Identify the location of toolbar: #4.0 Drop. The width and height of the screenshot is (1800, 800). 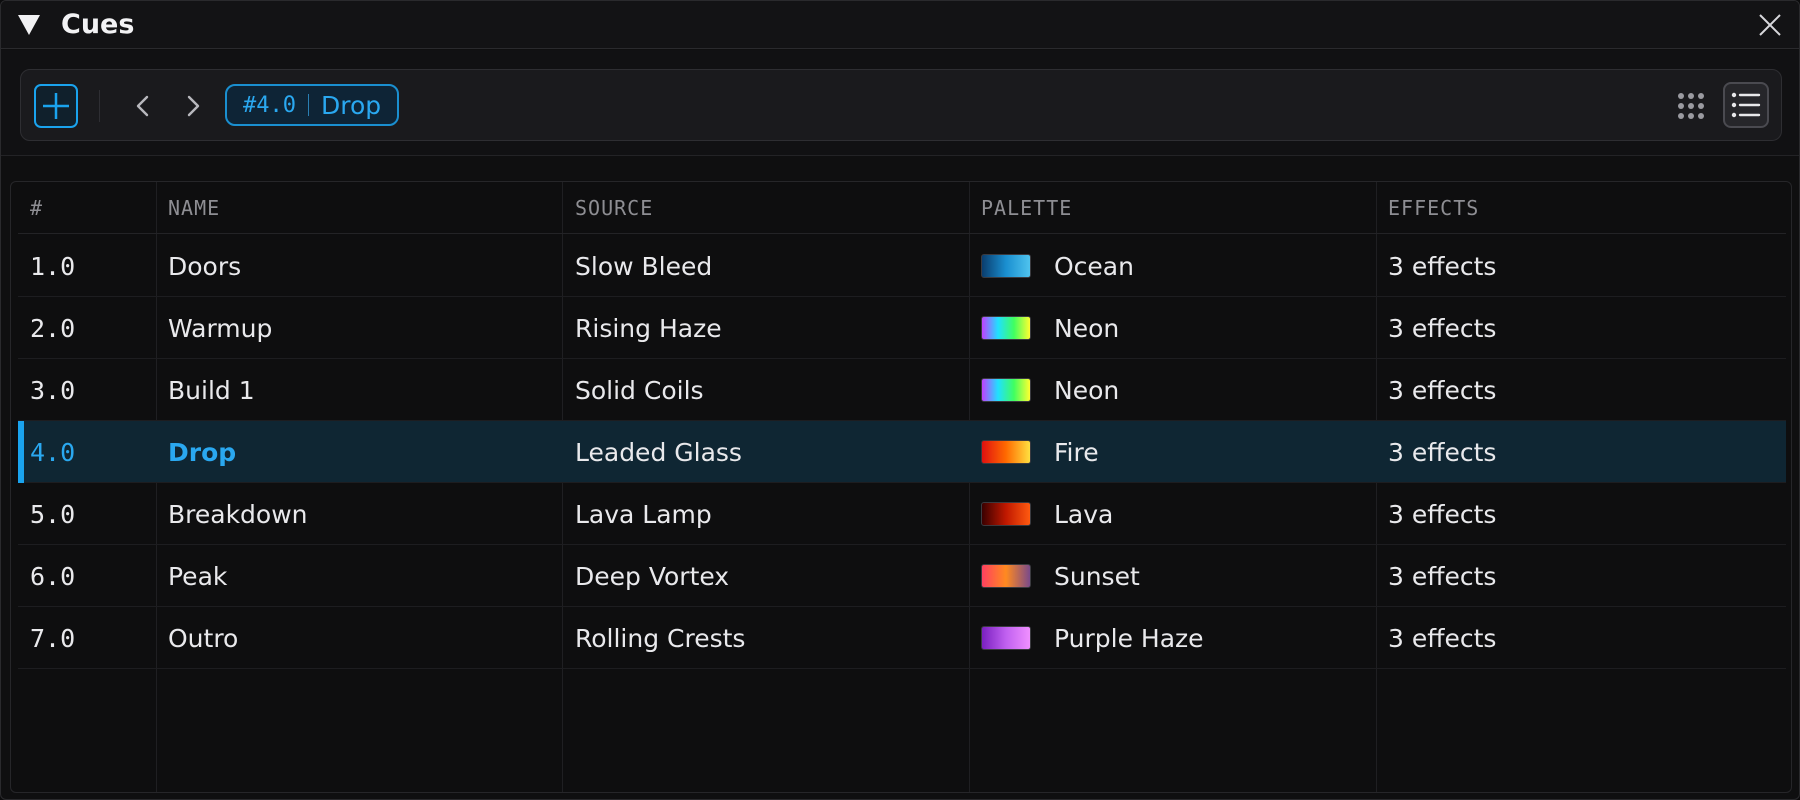
(901, 105).